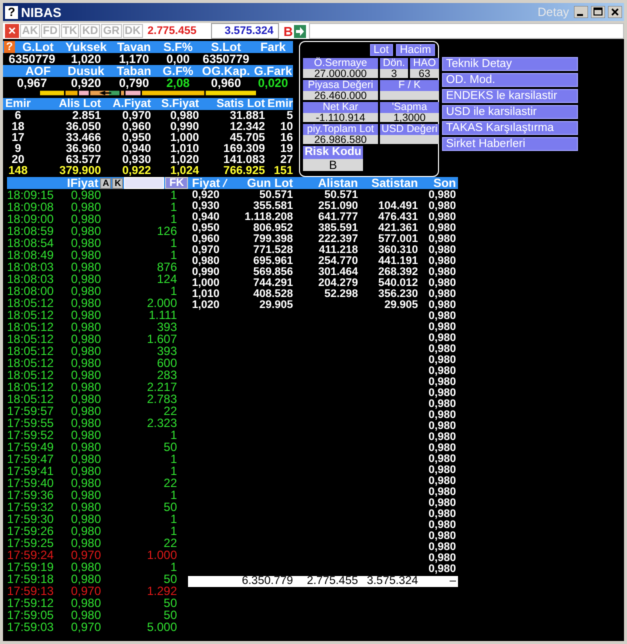 This screenshot has height=644, width=627. I want to click on maximize-icon, so click(598, 12).